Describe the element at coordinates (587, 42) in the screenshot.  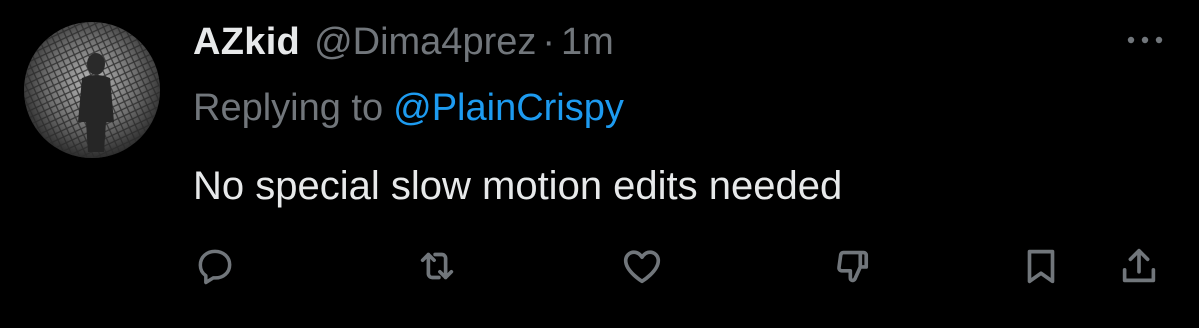
I see `timestamp: 1m` at that location.